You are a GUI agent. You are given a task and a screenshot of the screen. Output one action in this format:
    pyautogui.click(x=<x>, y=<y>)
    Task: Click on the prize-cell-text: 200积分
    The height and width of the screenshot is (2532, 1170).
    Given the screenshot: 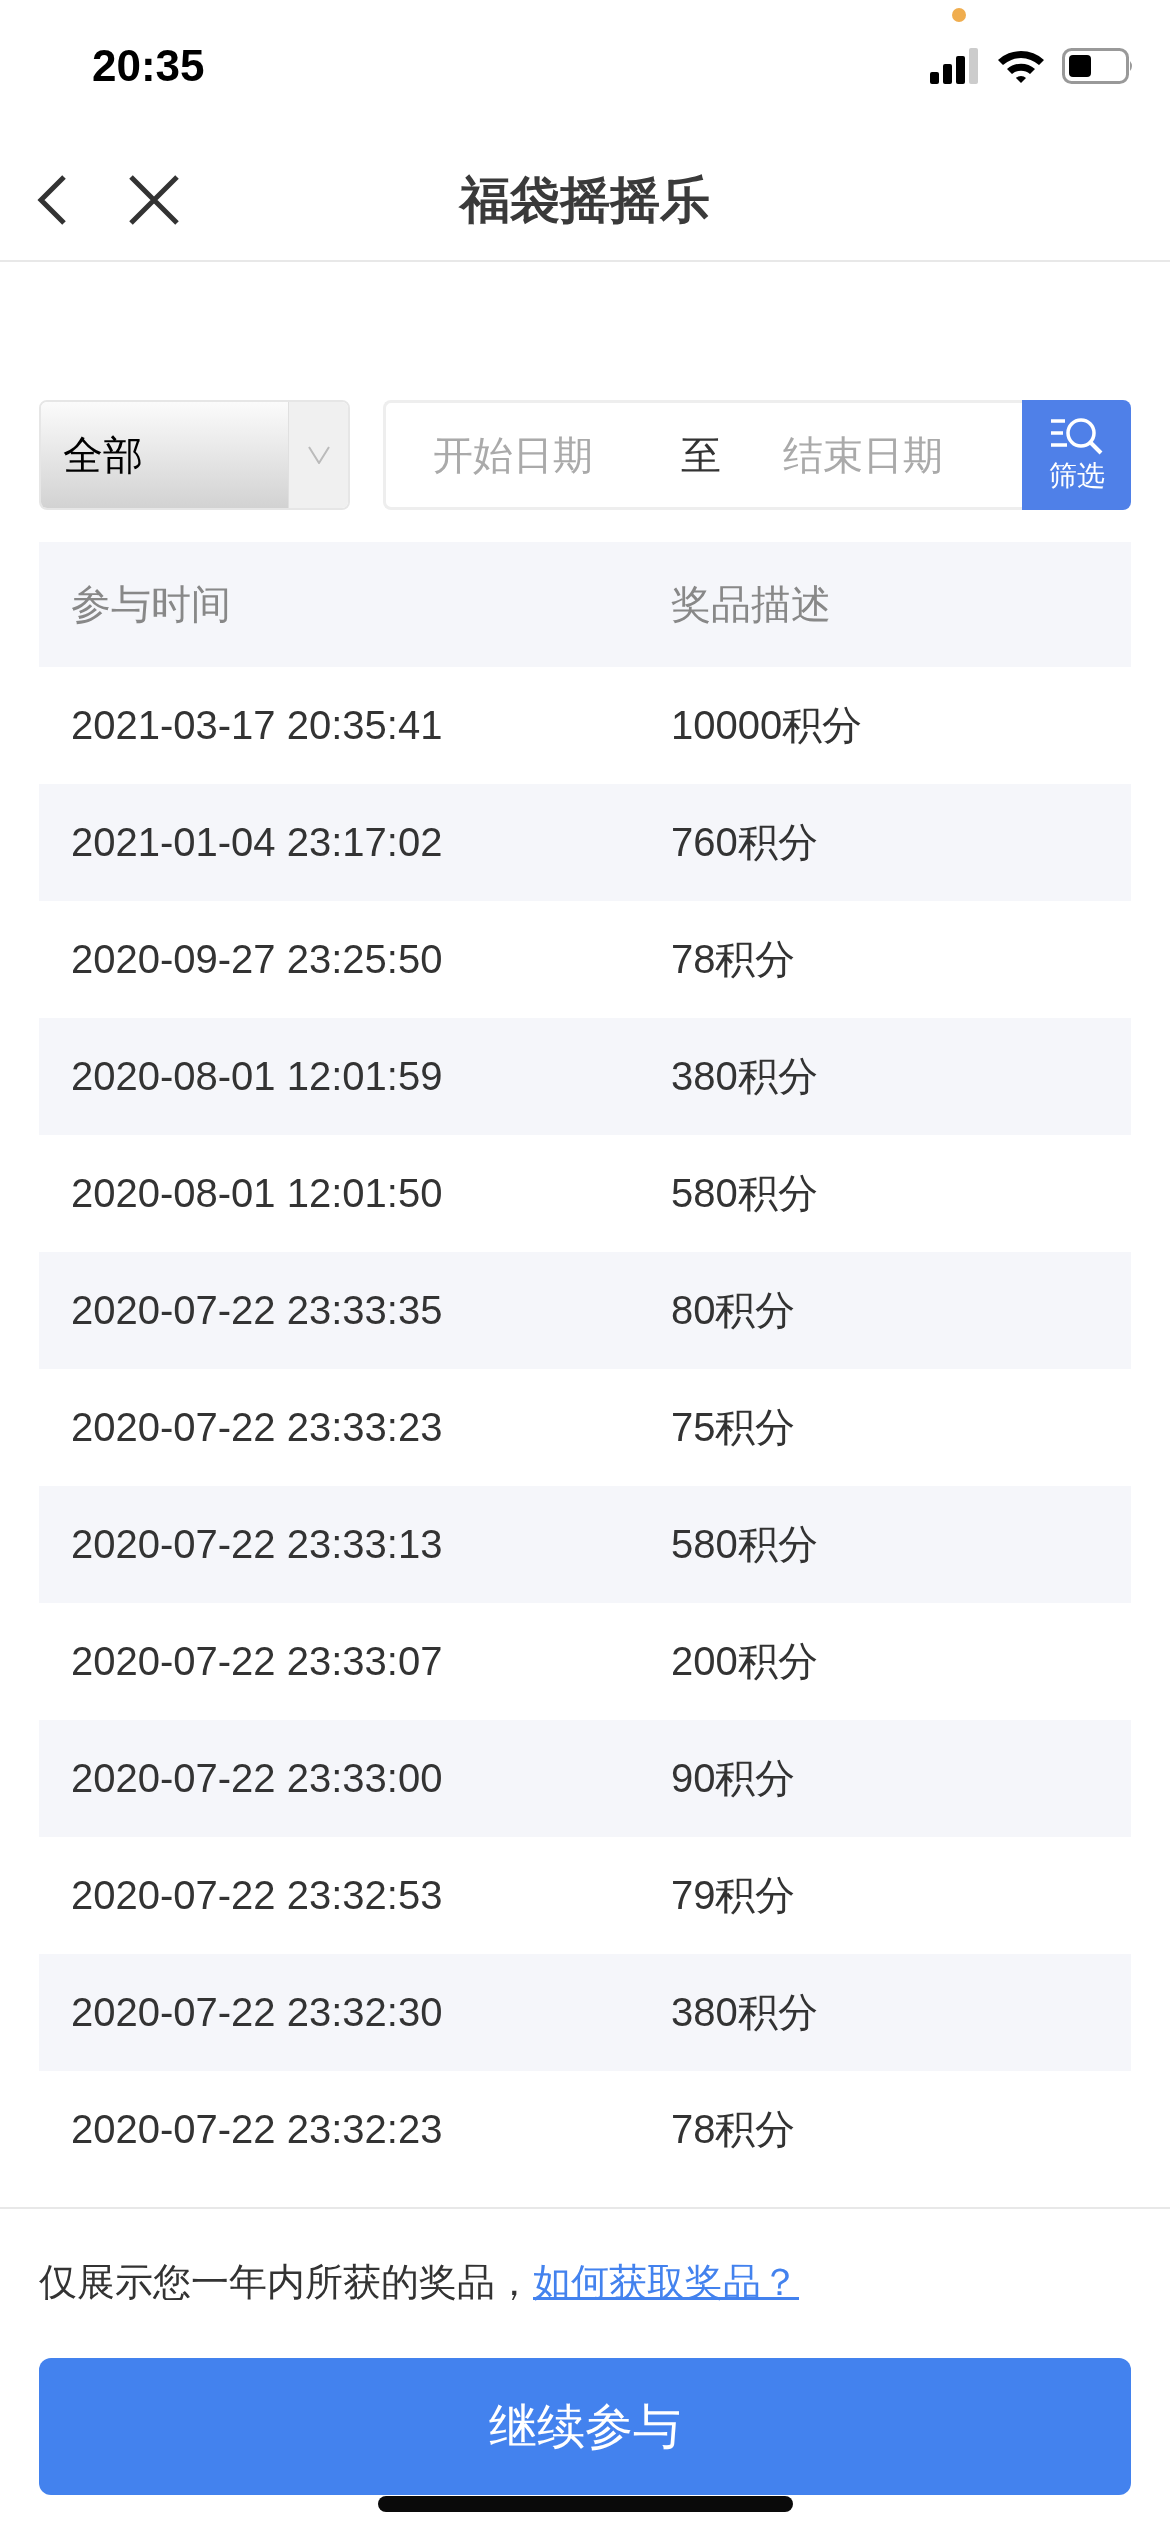 What is the action you would take?
    pyautogui.click(x=744, y=1661)
    